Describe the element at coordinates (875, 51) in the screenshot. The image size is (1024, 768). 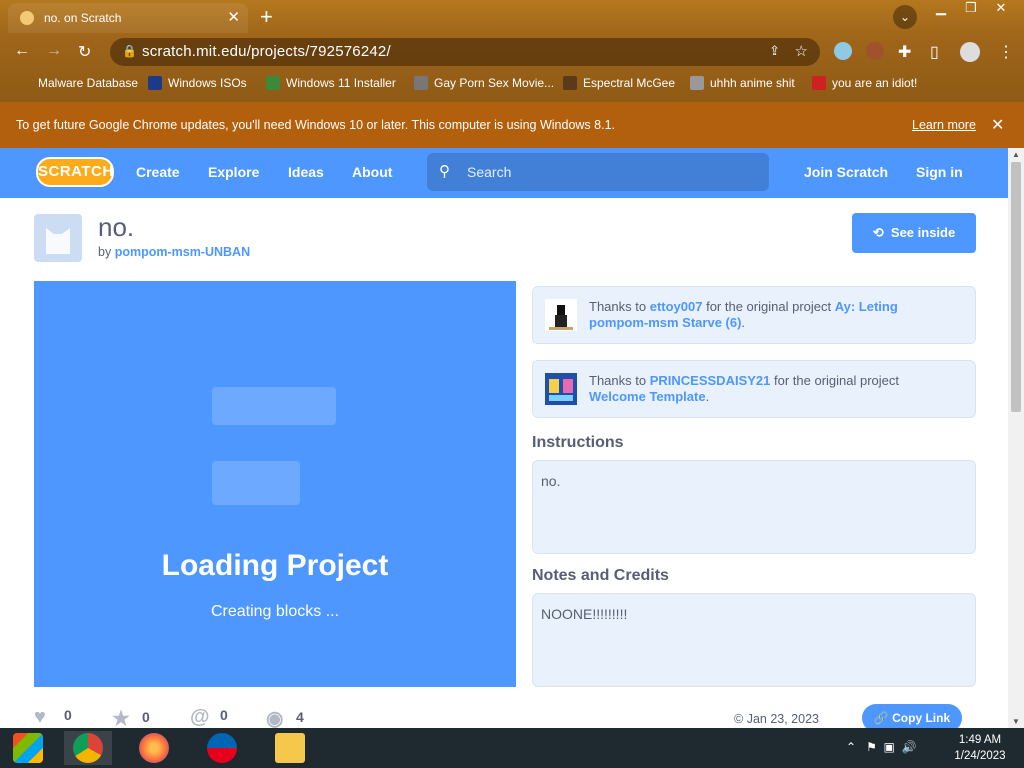
I see `extension-avatar-icon` at that location.